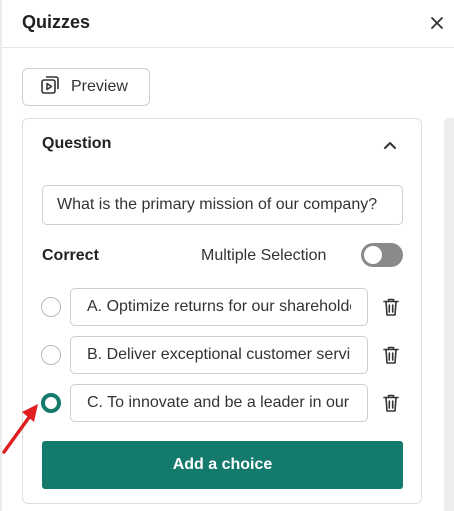  What do you see at coordinates (390, 145) in the screenshot?
I see `chevron-up-icon` at bounding box center [390, 145].